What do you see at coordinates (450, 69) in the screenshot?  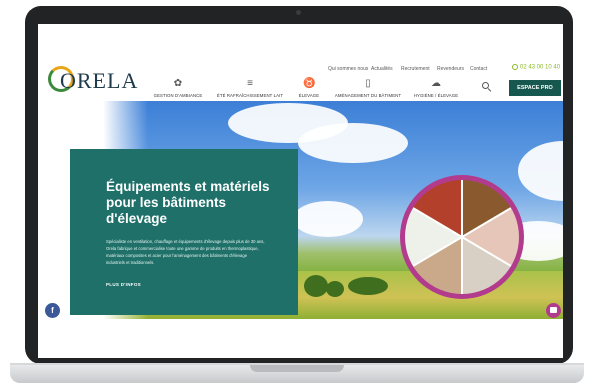 I see `utility-link-resellers: Revendeurs` at bounding box center [450, 69].